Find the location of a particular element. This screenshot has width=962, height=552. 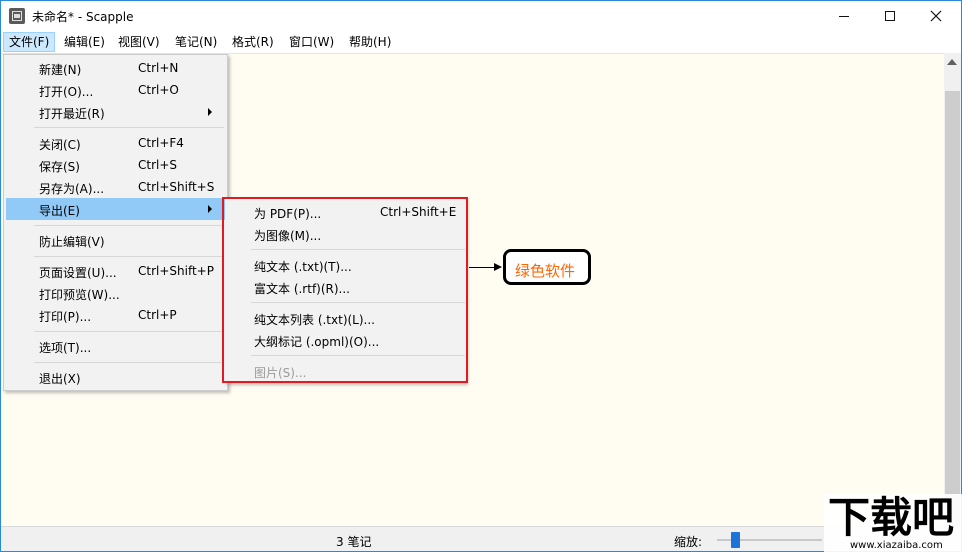

zoom-slider-thumb is located at coordinates (735, 540).